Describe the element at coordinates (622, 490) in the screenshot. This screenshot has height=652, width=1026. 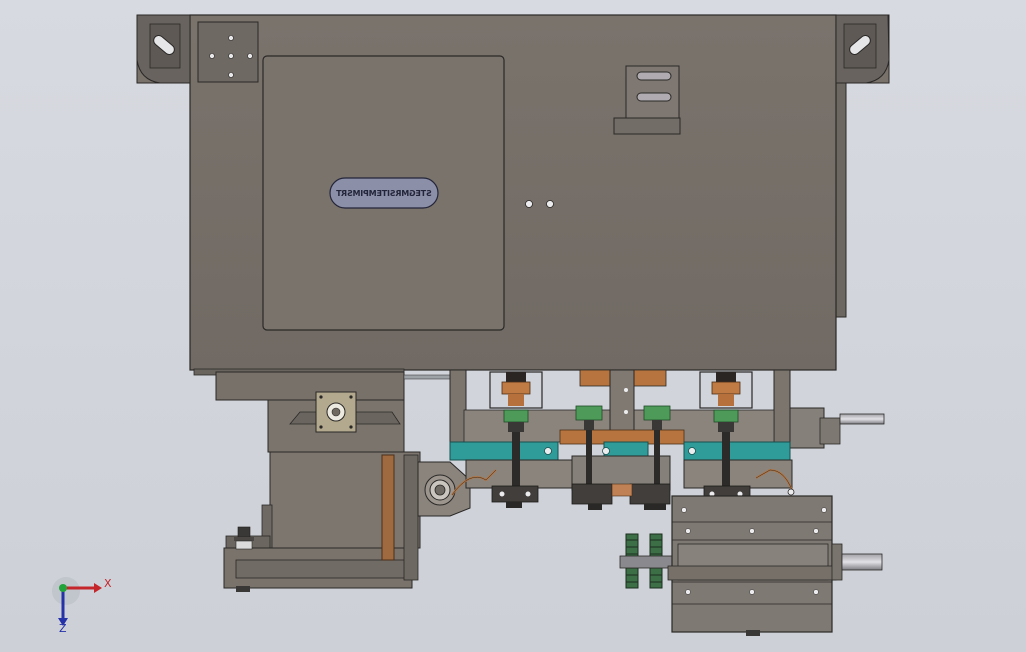
I see `center-copper-block` at that location.